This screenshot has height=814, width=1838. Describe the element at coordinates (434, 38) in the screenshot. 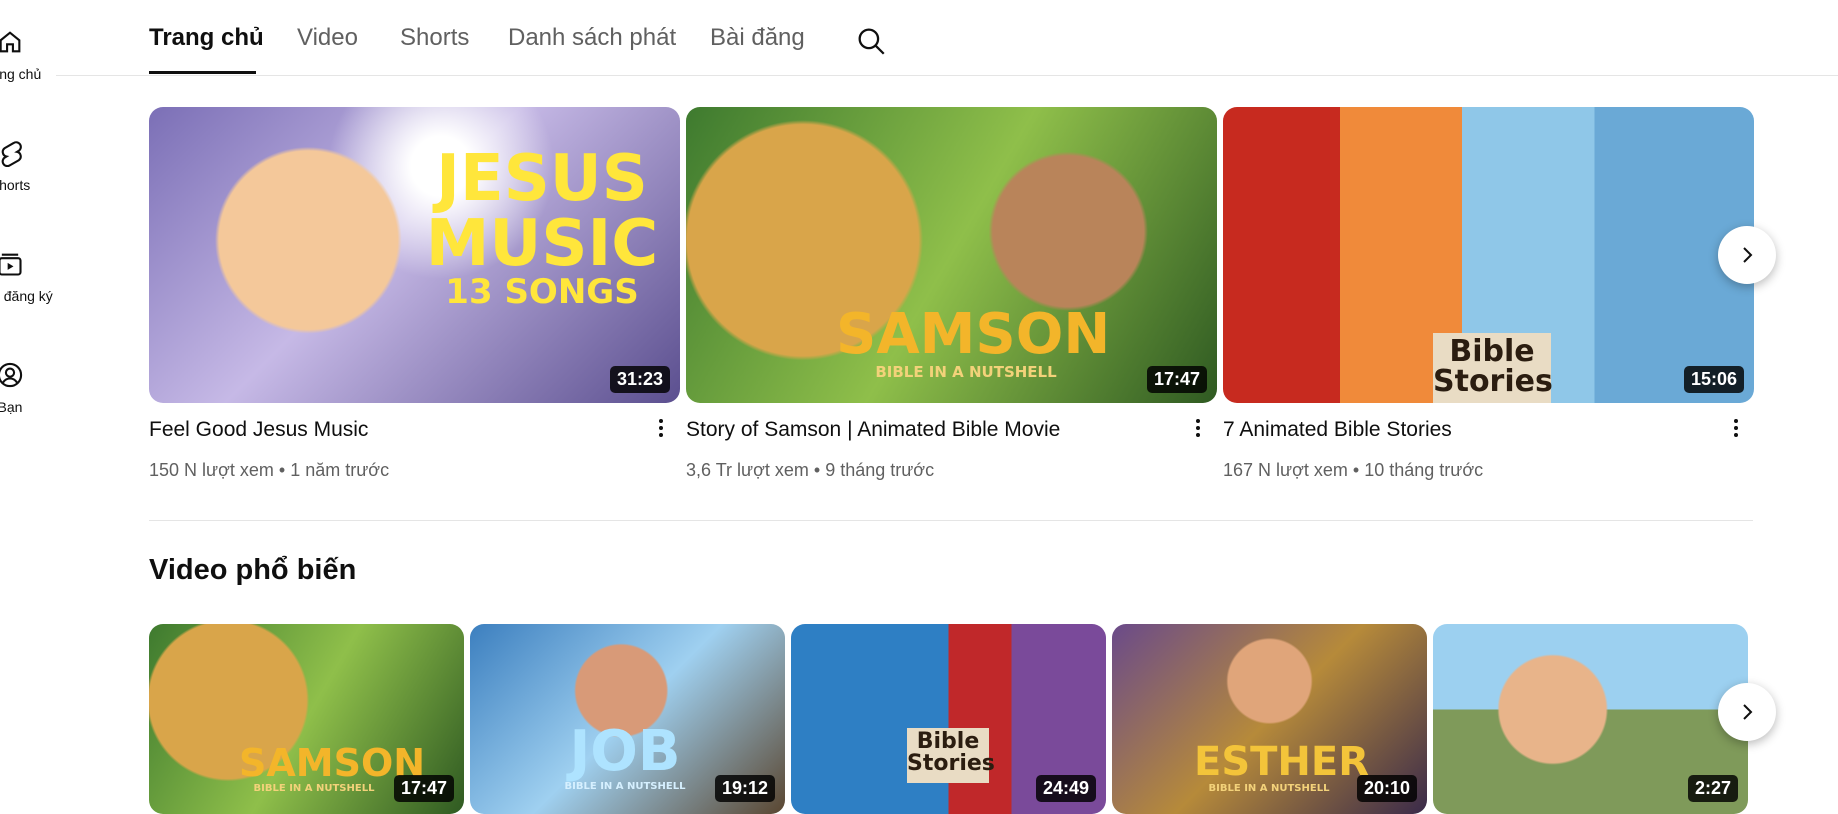

I see `tab-shorts: Shorts` at that location.